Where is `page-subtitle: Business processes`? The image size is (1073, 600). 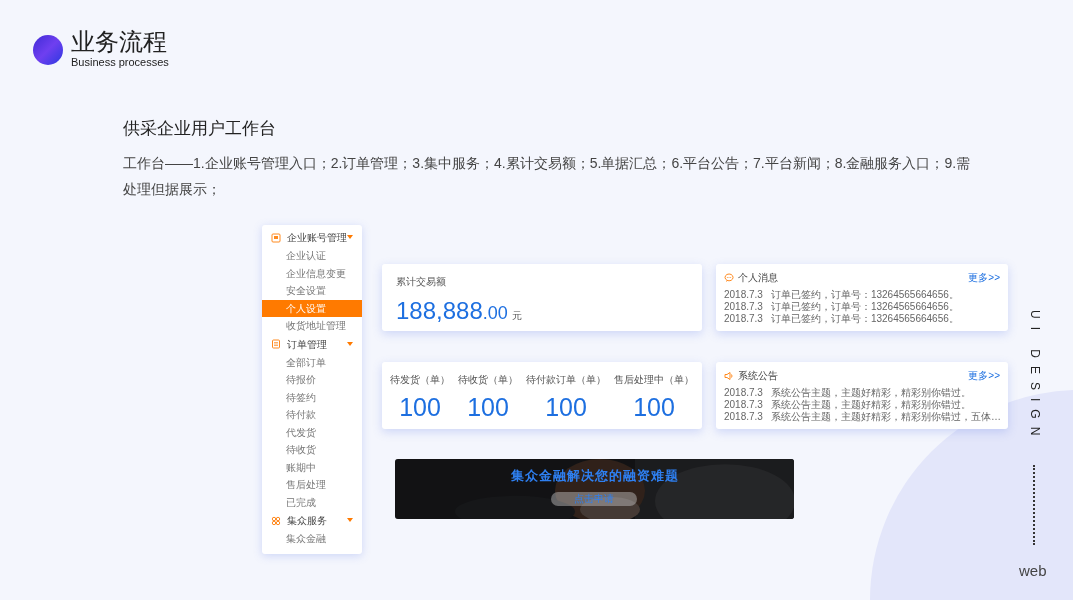 page-subtitle: Business processes is located at coordinates (120, 62).